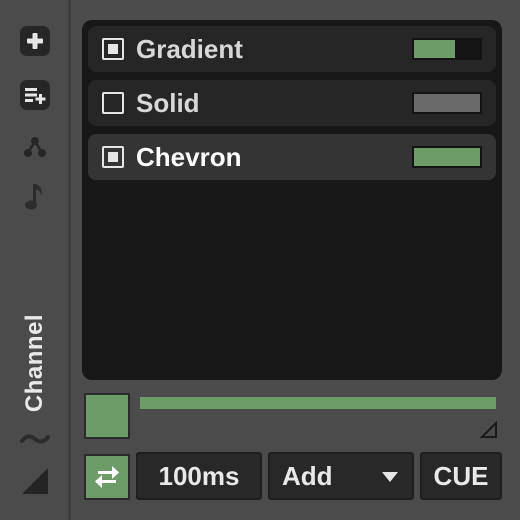 The image size is (520, 520). I want to click on blend-mode-select: Add, so click(341, 476).